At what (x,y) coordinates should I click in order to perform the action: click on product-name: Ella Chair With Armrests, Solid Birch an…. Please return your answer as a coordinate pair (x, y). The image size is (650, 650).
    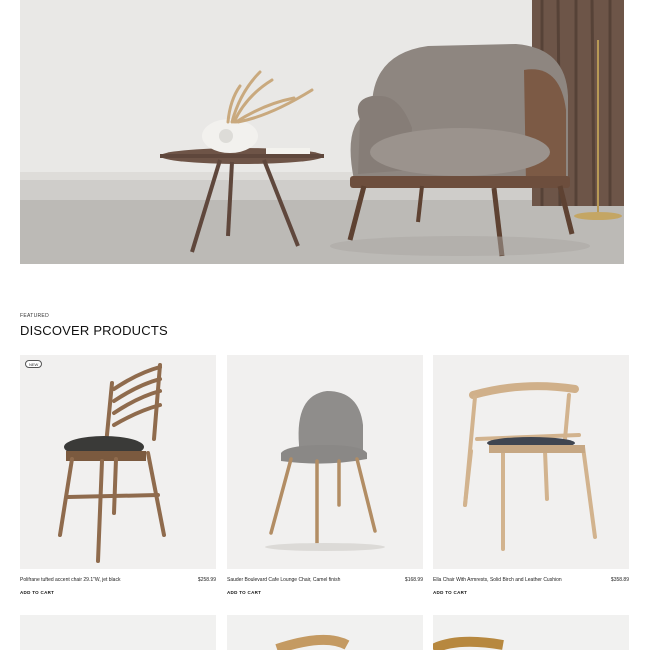
    Looking at the image, I should click on (513, 580).